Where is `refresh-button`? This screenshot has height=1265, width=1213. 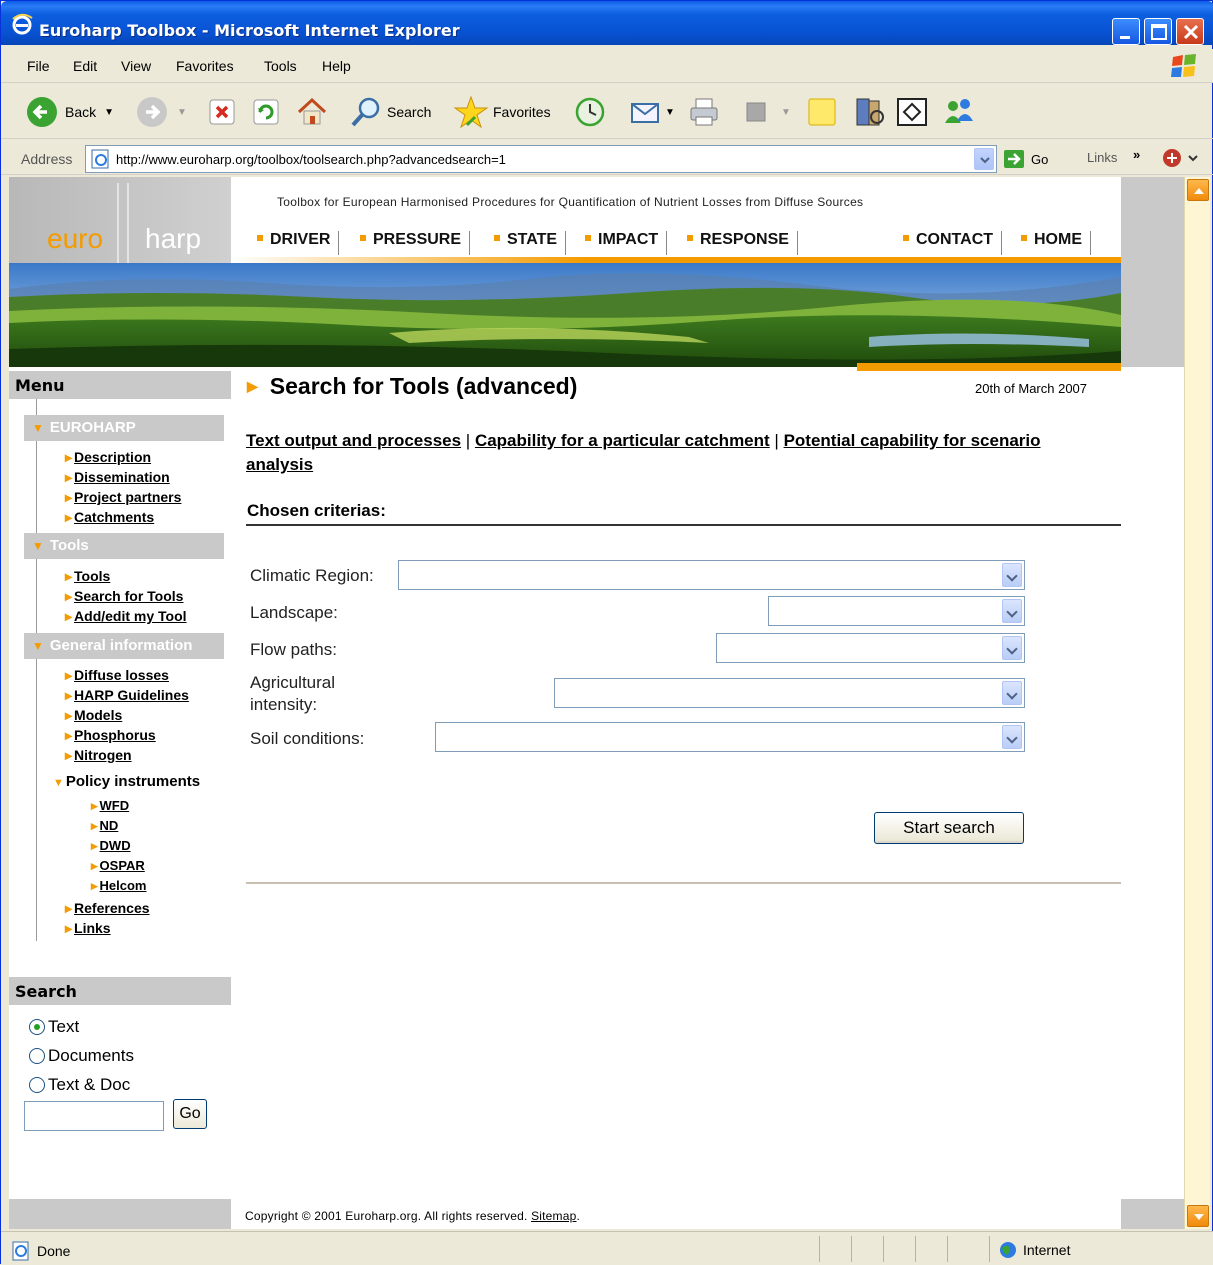
refresh-button is located at coordinates (266, 112).